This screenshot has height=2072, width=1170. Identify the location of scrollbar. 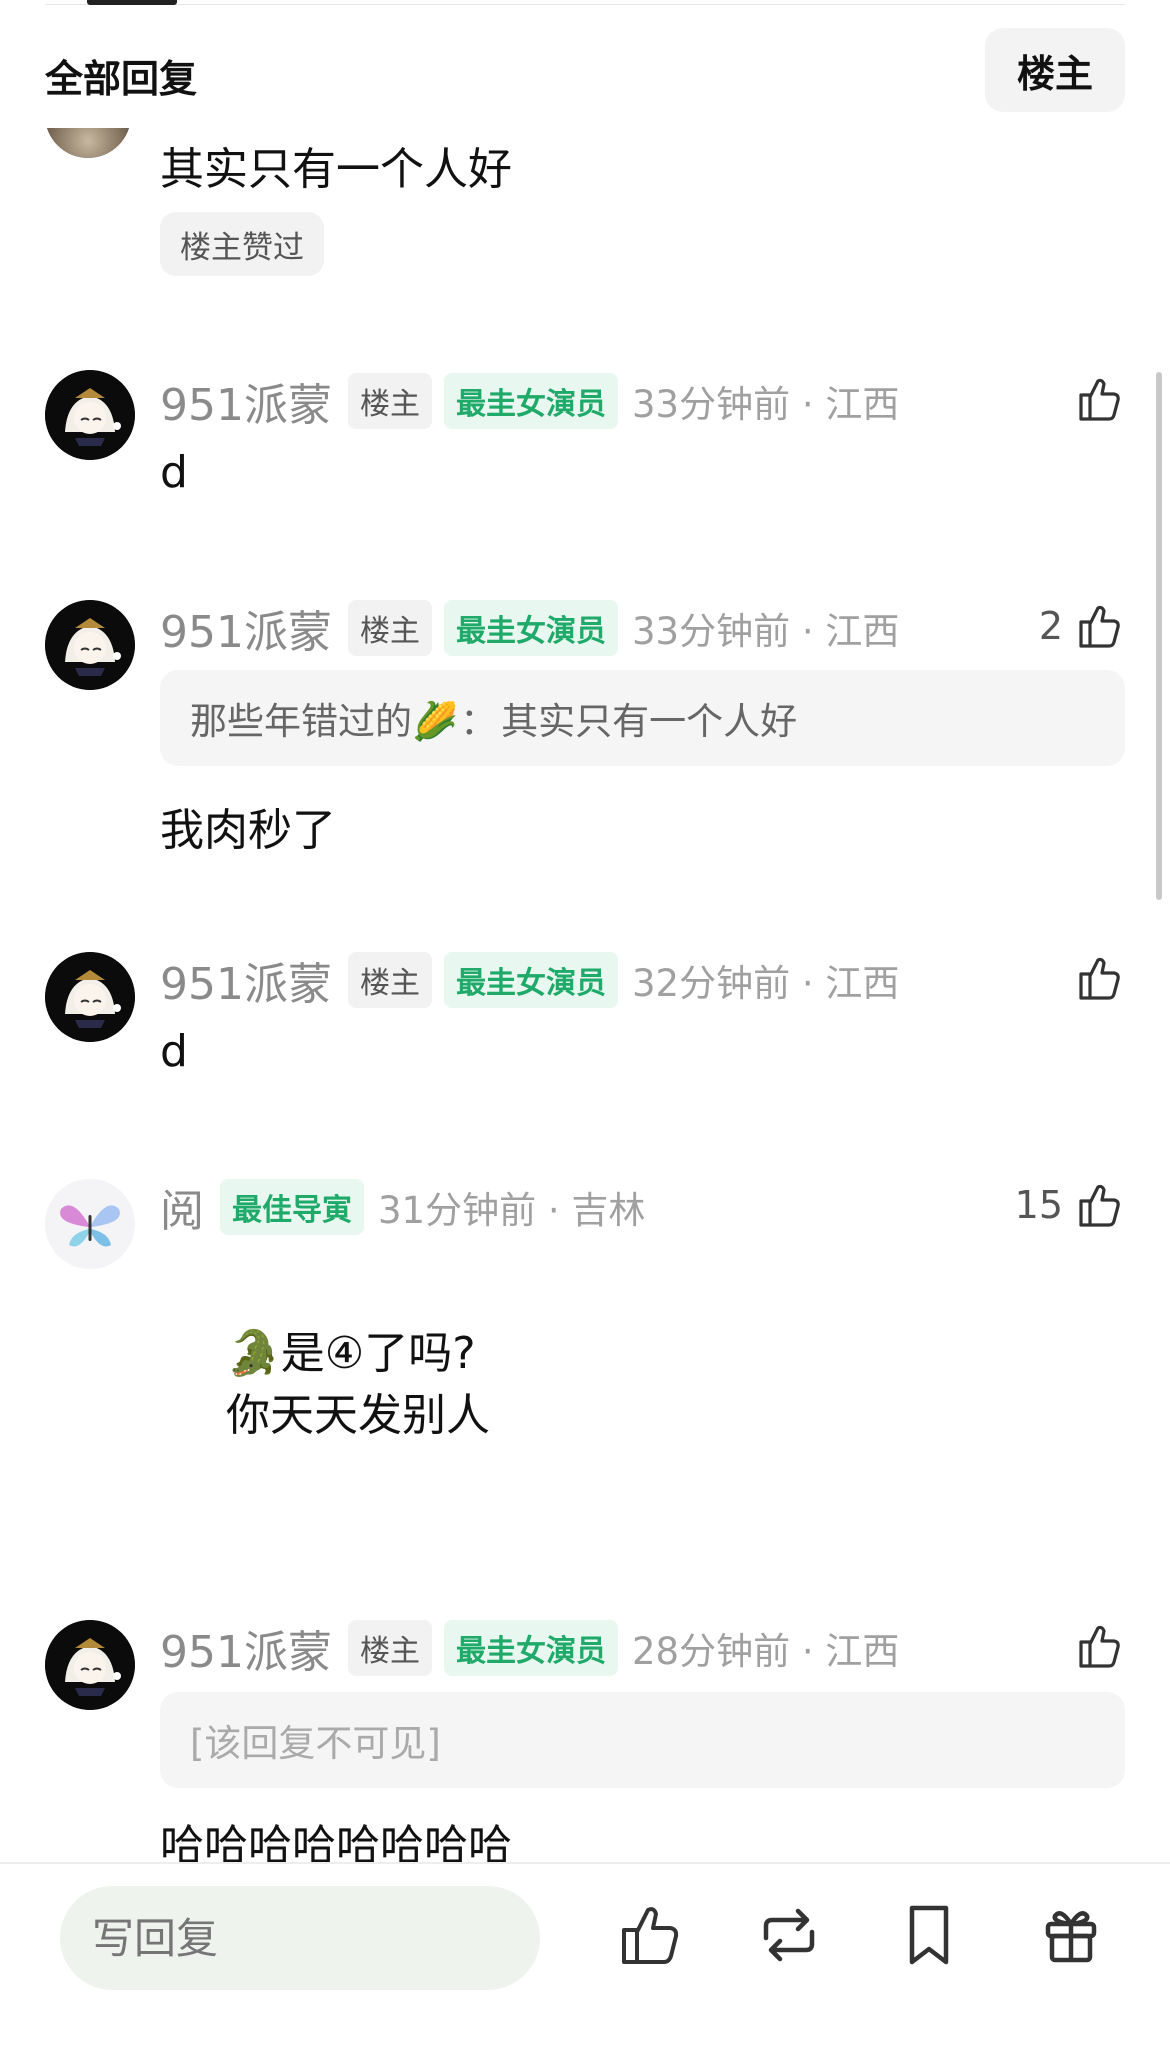
(1159, 636).